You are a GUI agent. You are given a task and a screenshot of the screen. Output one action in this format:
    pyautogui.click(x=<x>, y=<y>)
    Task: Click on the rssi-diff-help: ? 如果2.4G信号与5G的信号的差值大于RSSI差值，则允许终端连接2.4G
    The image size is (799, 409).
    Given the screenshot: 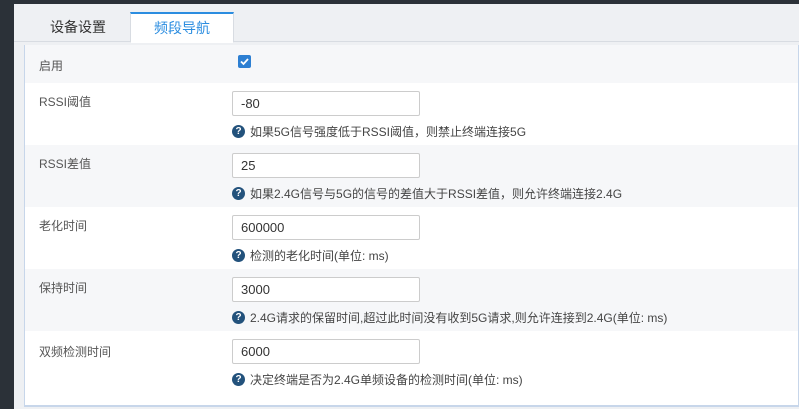 What is the action you would take?
    pyautogui.click(x=427, y=193)
    